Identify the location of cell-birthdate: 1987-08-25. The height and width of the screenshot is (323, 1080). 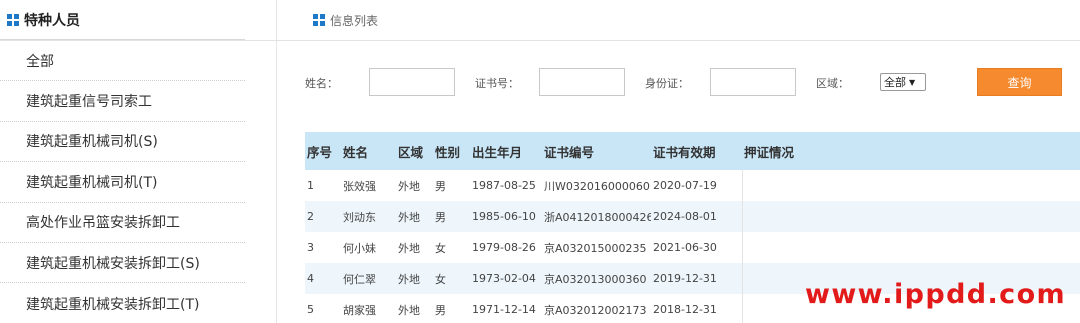
(506, 185).